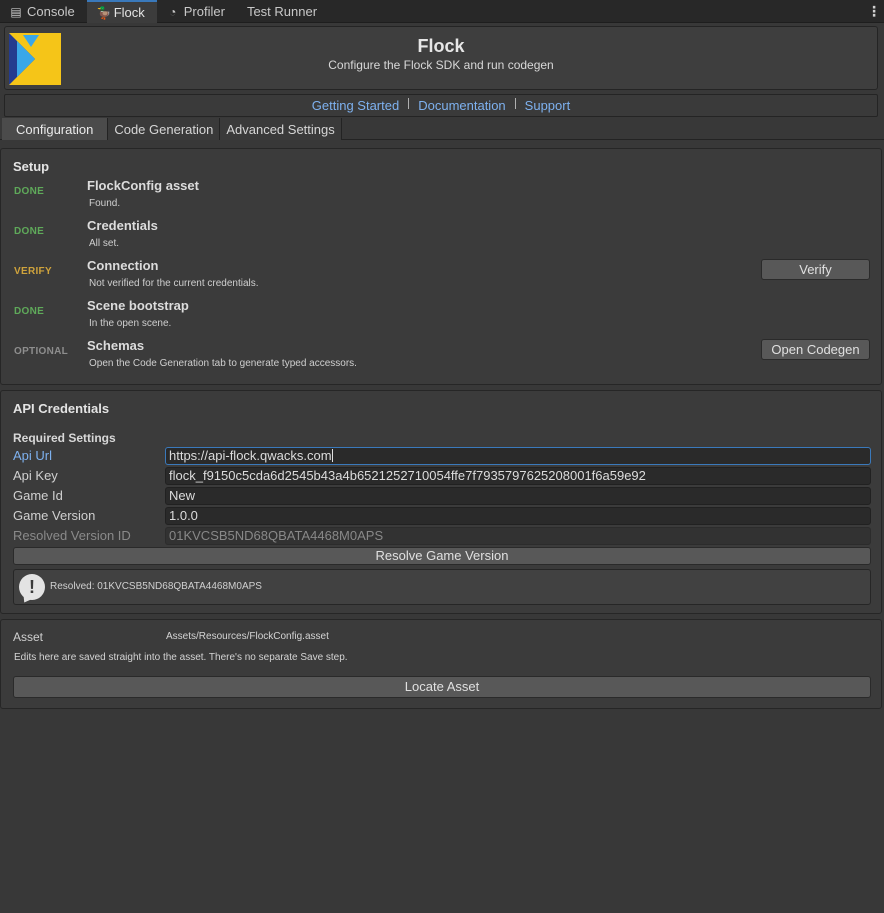  Describe the element at coordinates (55, 129) in the screenshot. I see `tab-configuration: Configuration` at that location.